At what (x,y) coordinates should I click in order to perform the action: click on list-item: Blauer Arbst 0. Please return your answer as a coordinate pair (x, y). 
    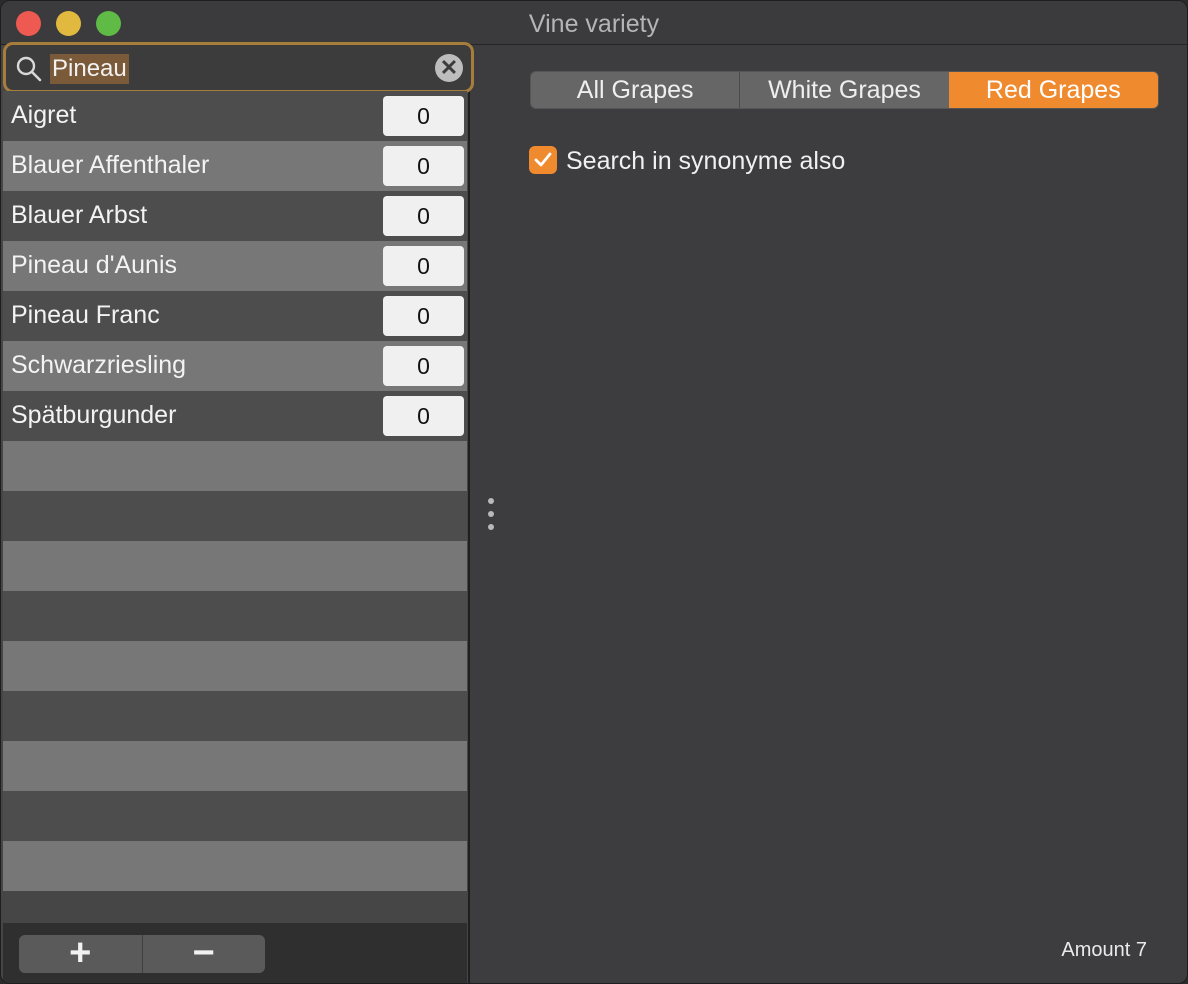
    Looking at the image, I should click on (235, 216).